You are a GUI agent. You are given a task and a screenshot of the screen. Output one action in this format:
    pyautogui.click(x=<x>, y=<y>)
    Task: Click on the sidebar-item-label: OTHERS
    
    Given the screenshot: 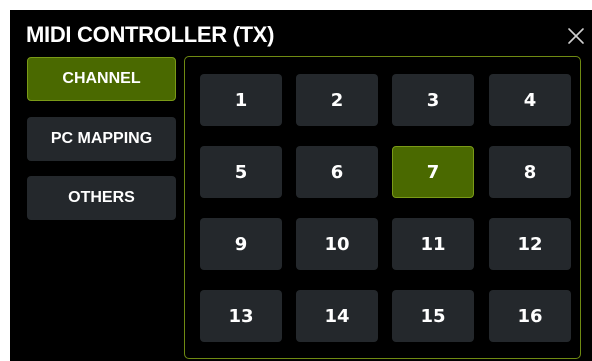 What is the action you would take?
    pyautogui.click(x=101, y=197)
    